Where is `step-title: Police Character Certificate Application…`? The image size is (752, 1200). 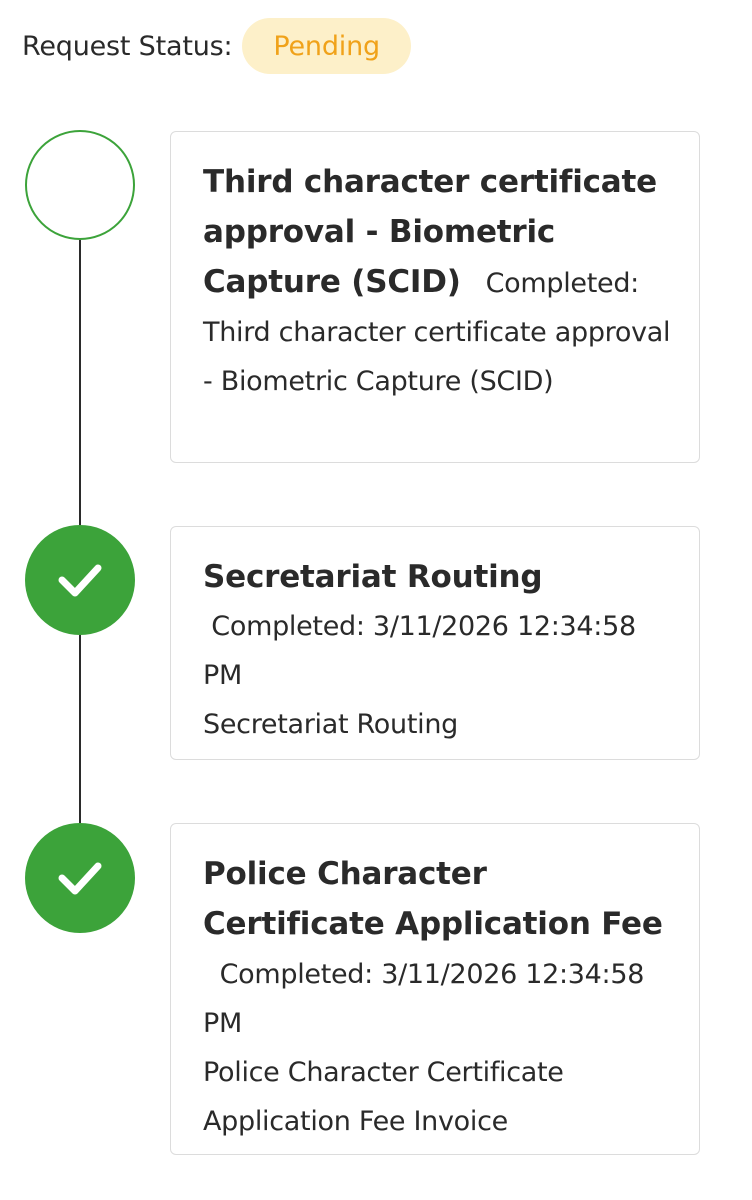 step-title: Police Character Certificate Application… is located at coordinates (433, 899).